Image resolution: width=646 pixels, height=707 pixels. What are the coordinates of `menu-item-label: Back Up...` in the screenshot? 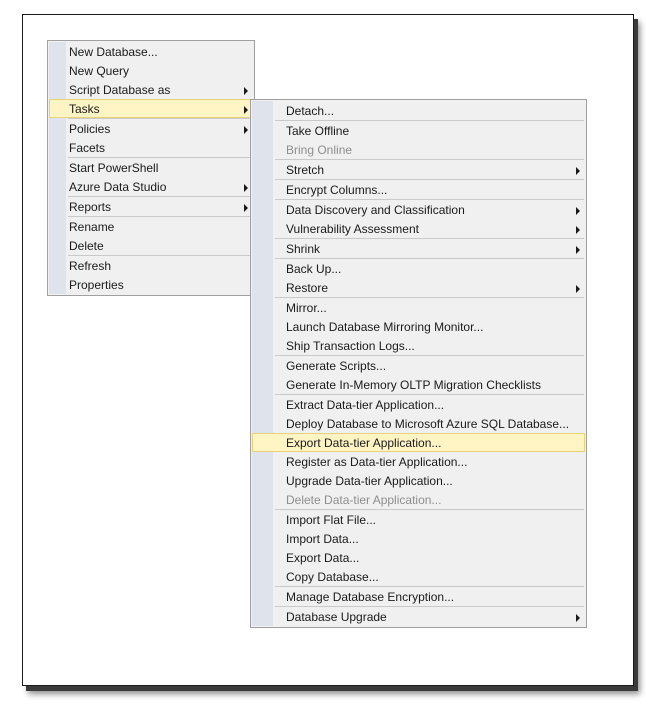 It's located at (314, 269).